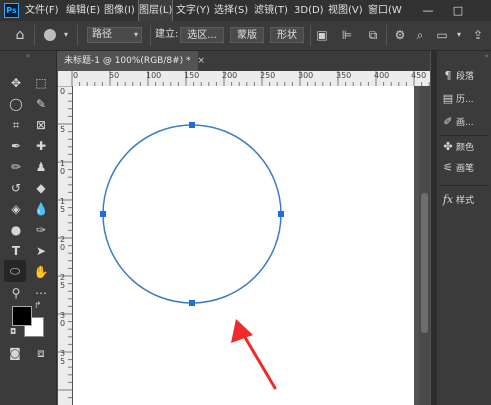 This screenshot has height=405, width=491. What do you see at coordinates (28, 56) in the screenshot?
I see `collapse-handle: »` at bounding box center [28, 56].